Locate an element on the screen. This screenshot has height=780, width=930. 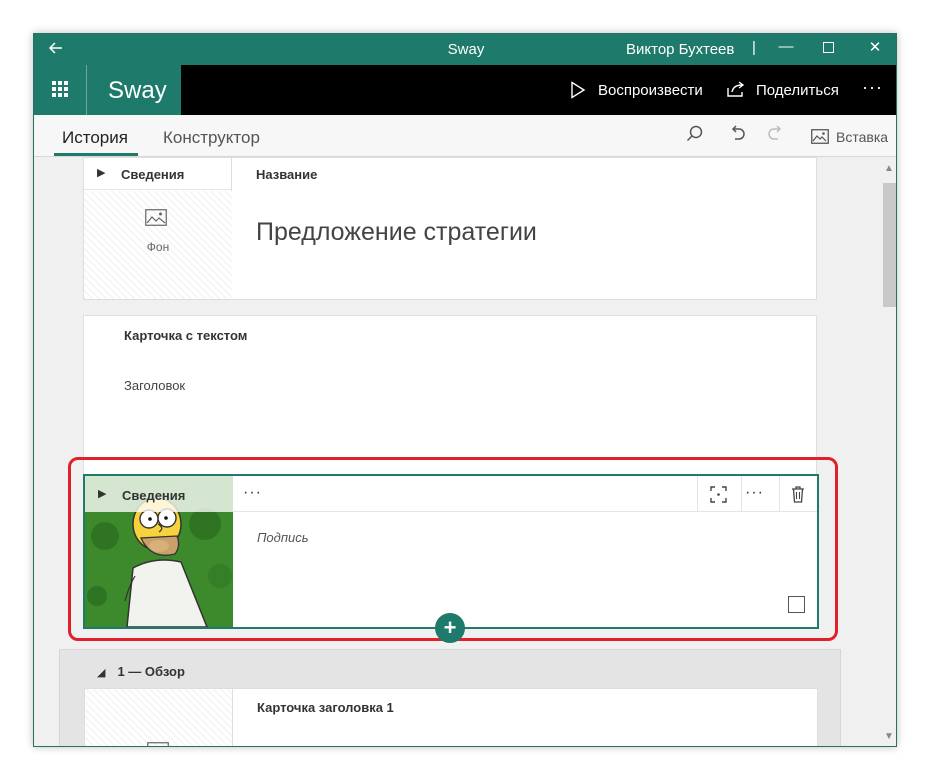
brand-divider is located at coordinates (86, 90).